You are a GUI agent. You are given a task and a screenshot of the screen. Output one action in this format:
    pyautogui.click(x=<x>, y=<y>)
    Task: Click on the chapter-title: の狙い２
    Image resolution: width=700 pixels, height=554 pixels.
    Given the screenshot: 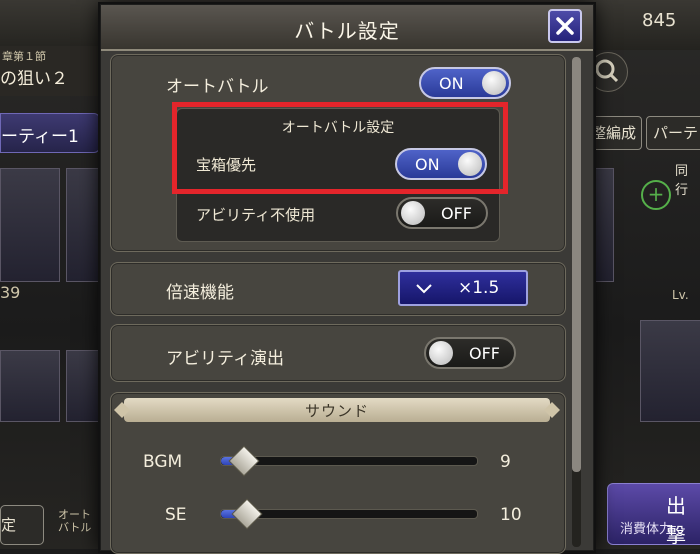 What is the action you would take?
    pyautogui.click(x=34, y=79)
    